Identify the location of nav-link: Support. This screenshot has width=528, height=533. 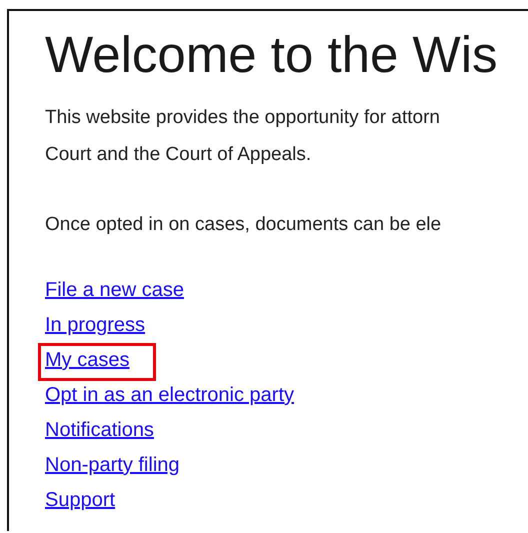
(80, 500).